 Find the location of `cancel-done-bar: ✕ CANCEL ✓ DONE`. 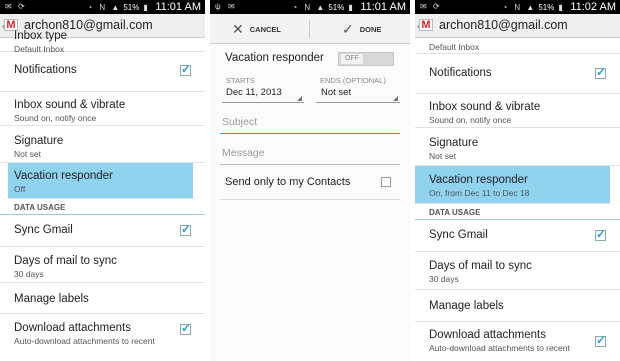

cancel-done-bar: ✕ CANCEL ✓ DONE is located at coordinates (310, 29).